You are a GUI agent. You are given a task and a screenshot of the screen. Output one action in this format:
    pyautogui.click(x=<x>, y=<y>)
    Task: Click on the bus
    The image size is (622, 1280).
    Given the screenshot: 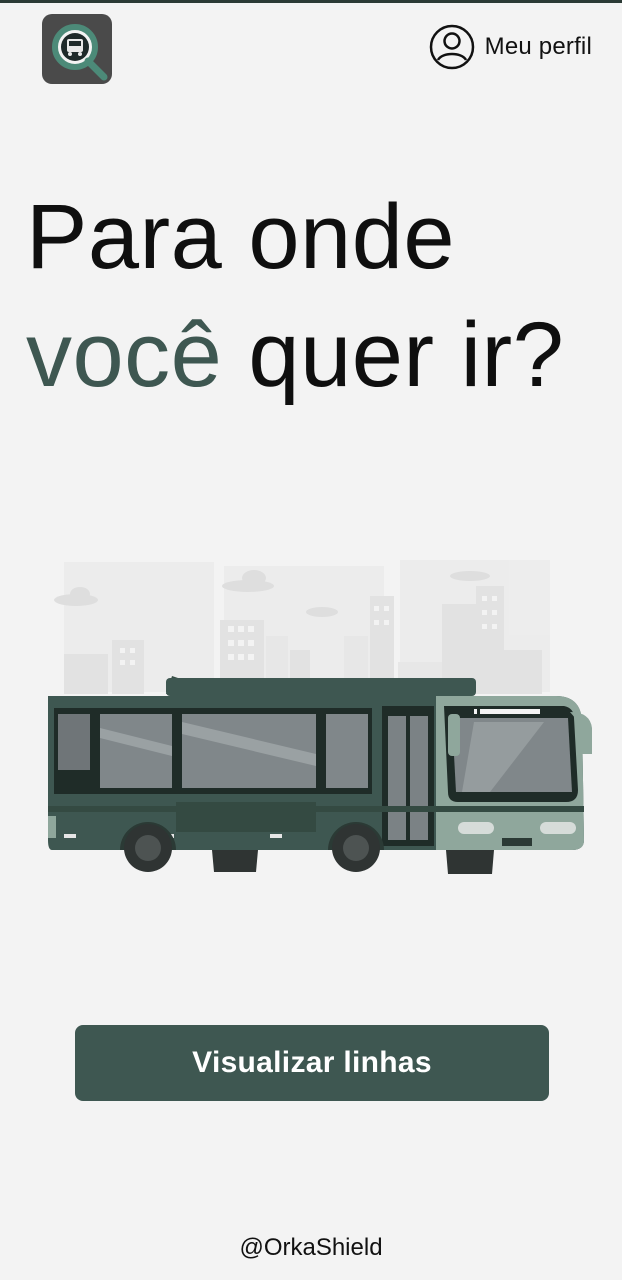 What is the action you would take?
    pyautogui.click(x=320, y=775)
    